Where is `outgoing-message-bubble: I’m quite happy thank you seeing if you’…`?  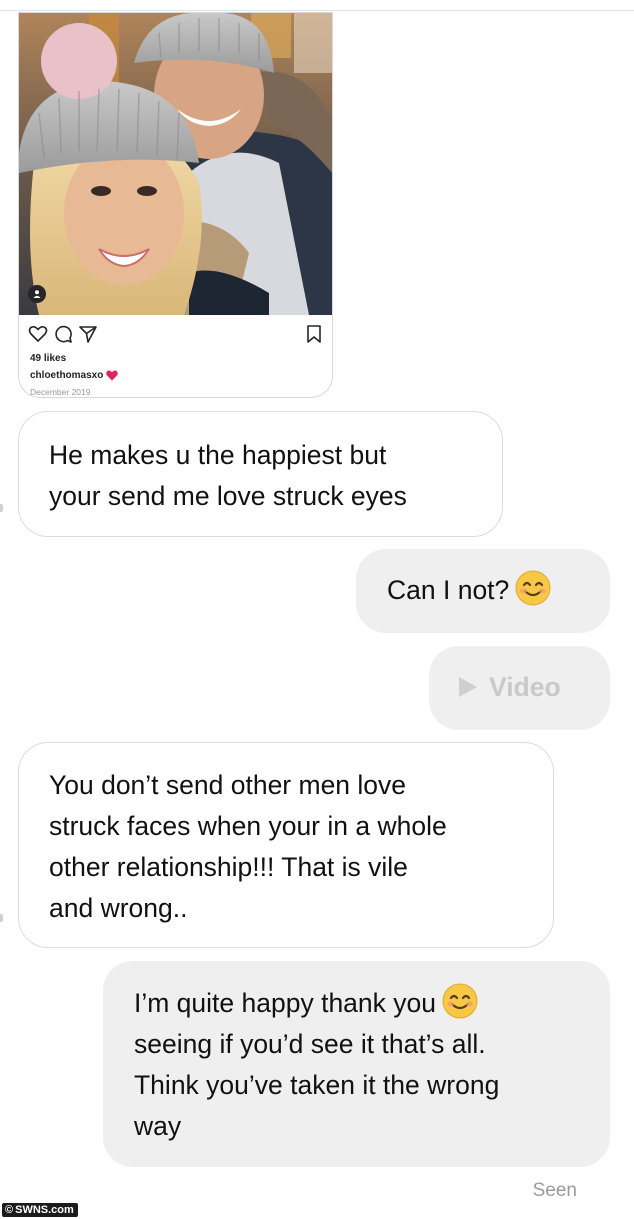
outgoing-message-bubble: I’m quite happy thank you seeing if you’… is located at coordinates (356, 1064).